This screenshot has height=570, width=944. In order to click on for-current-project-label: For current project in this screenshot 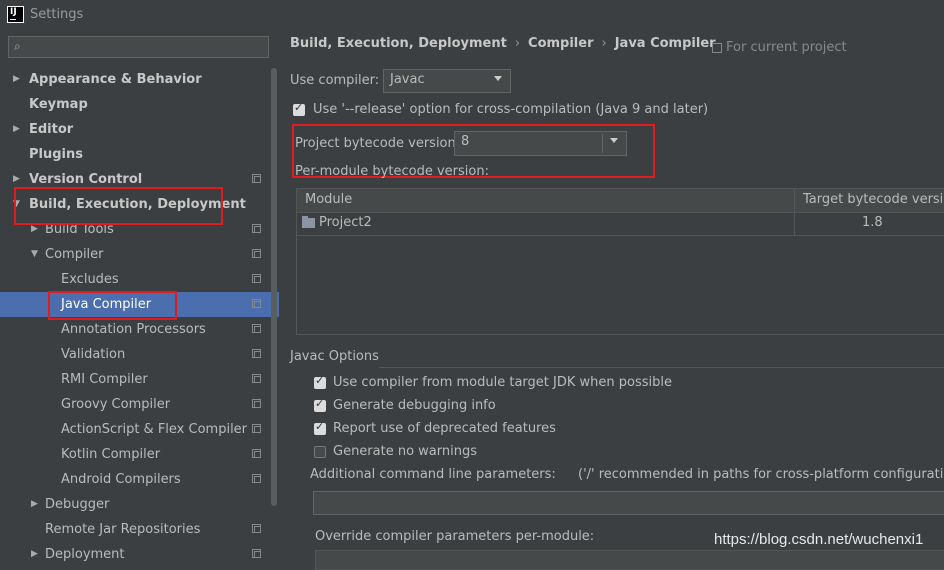, I will do `click(786, 47)`.